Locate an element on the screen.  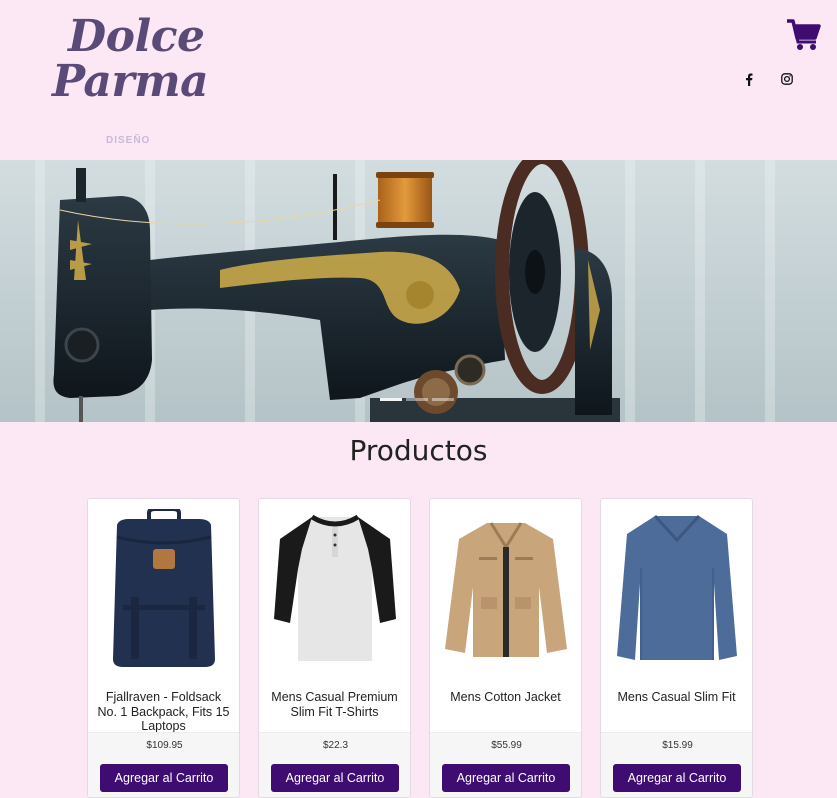
product-title: Mens Casual Slim Fit is located at coordinates (676, 697).